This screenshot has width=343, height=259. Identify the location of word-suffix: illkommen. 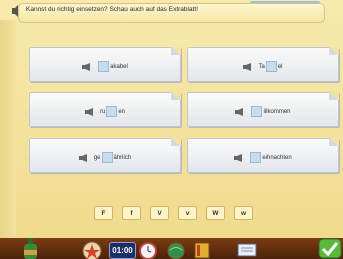
(277, 111).